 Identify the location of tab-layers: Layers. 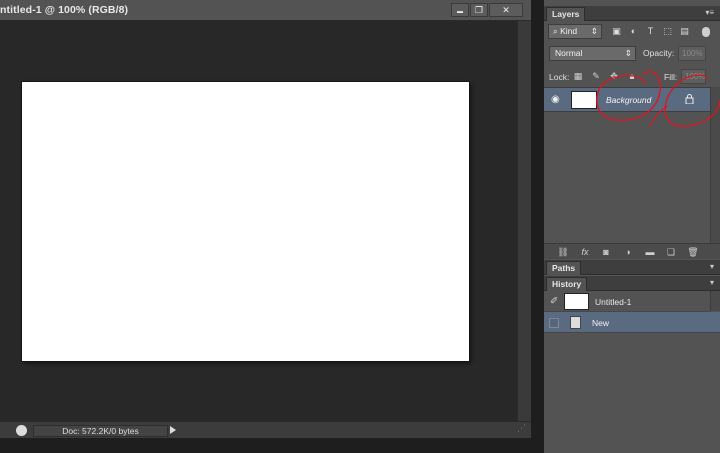
(566, 14).